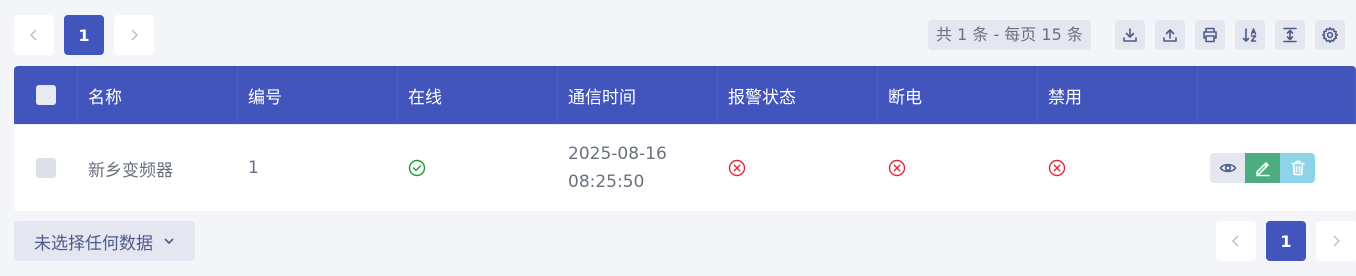 This screenshot has width=1356, height=276. I want to click on cell-actions, so click(1277, 168).